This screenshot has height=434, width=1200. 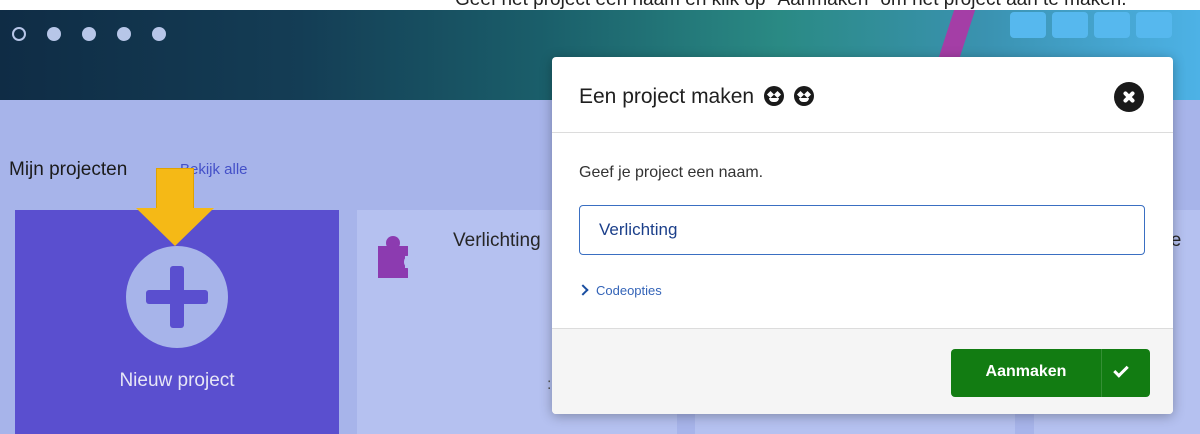 I want to click on create-button-label: Aanmaken, so click(x=1026, y=371).